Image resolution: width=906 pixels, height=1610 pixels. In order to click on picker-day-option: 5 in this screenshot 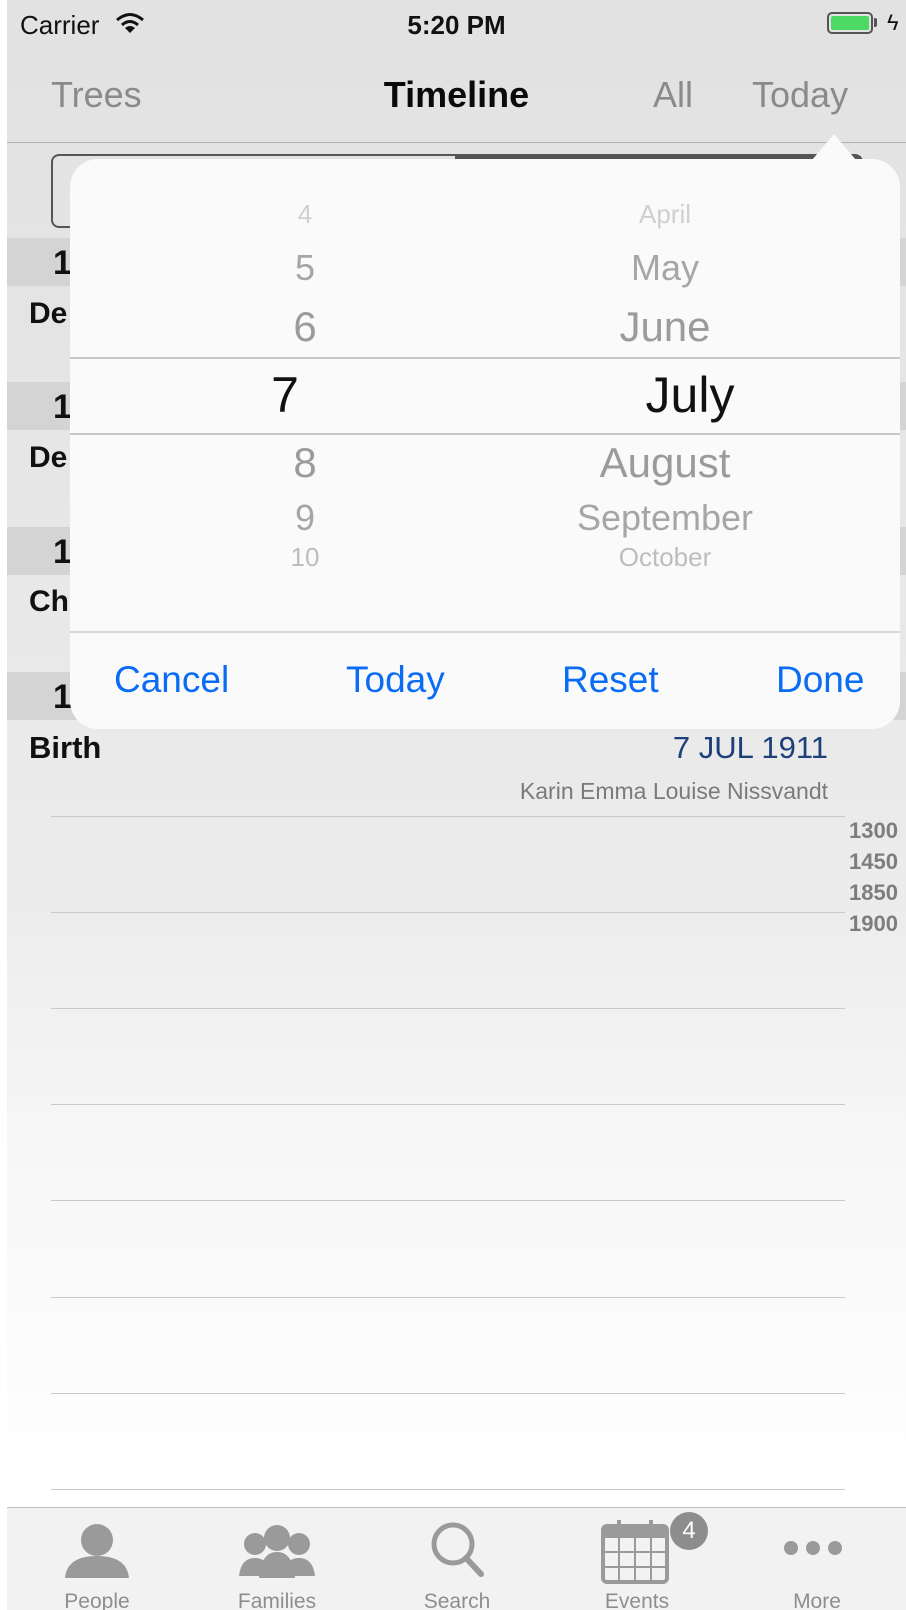, I will do `click(305, 268)`.